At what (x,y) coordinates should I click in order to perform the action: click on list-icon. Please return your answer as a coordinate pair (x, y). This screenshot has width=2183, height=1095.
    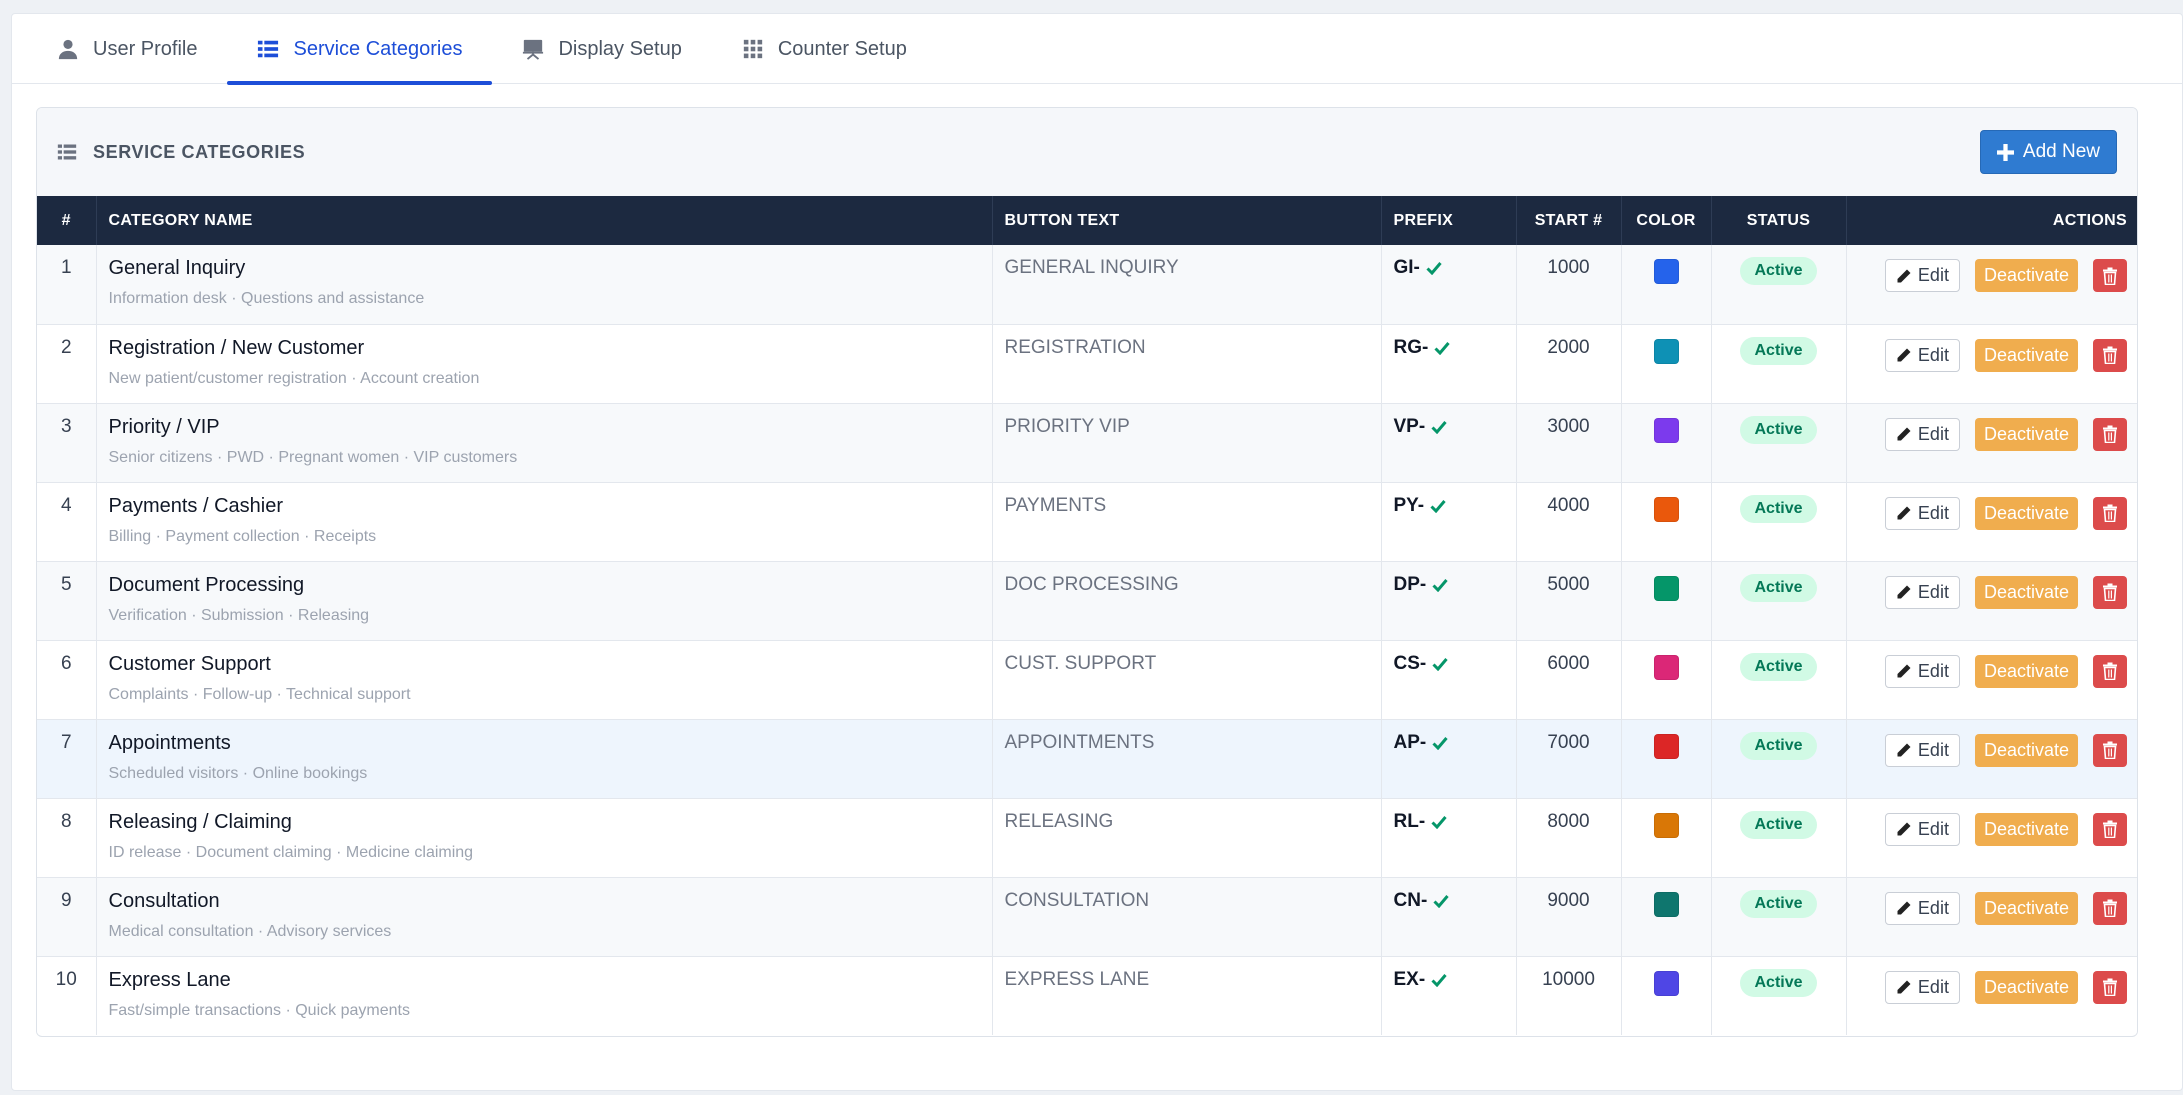
    Looking at the image, I should click on (67, 152).